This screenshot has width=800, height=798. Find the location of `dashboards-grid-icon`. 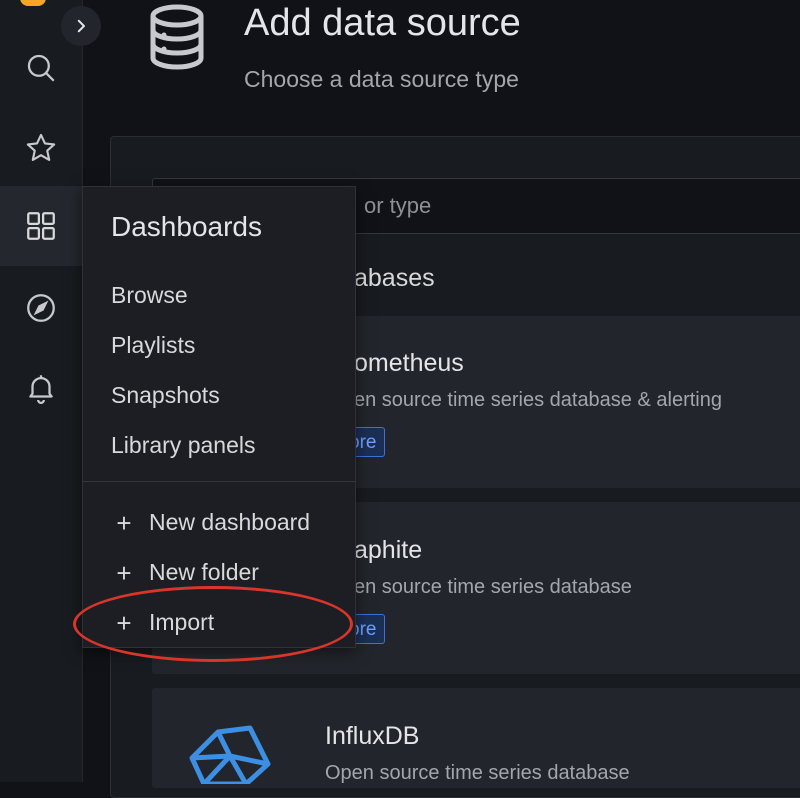

dashboards-grid-icon is located at coordinates (41, 226).